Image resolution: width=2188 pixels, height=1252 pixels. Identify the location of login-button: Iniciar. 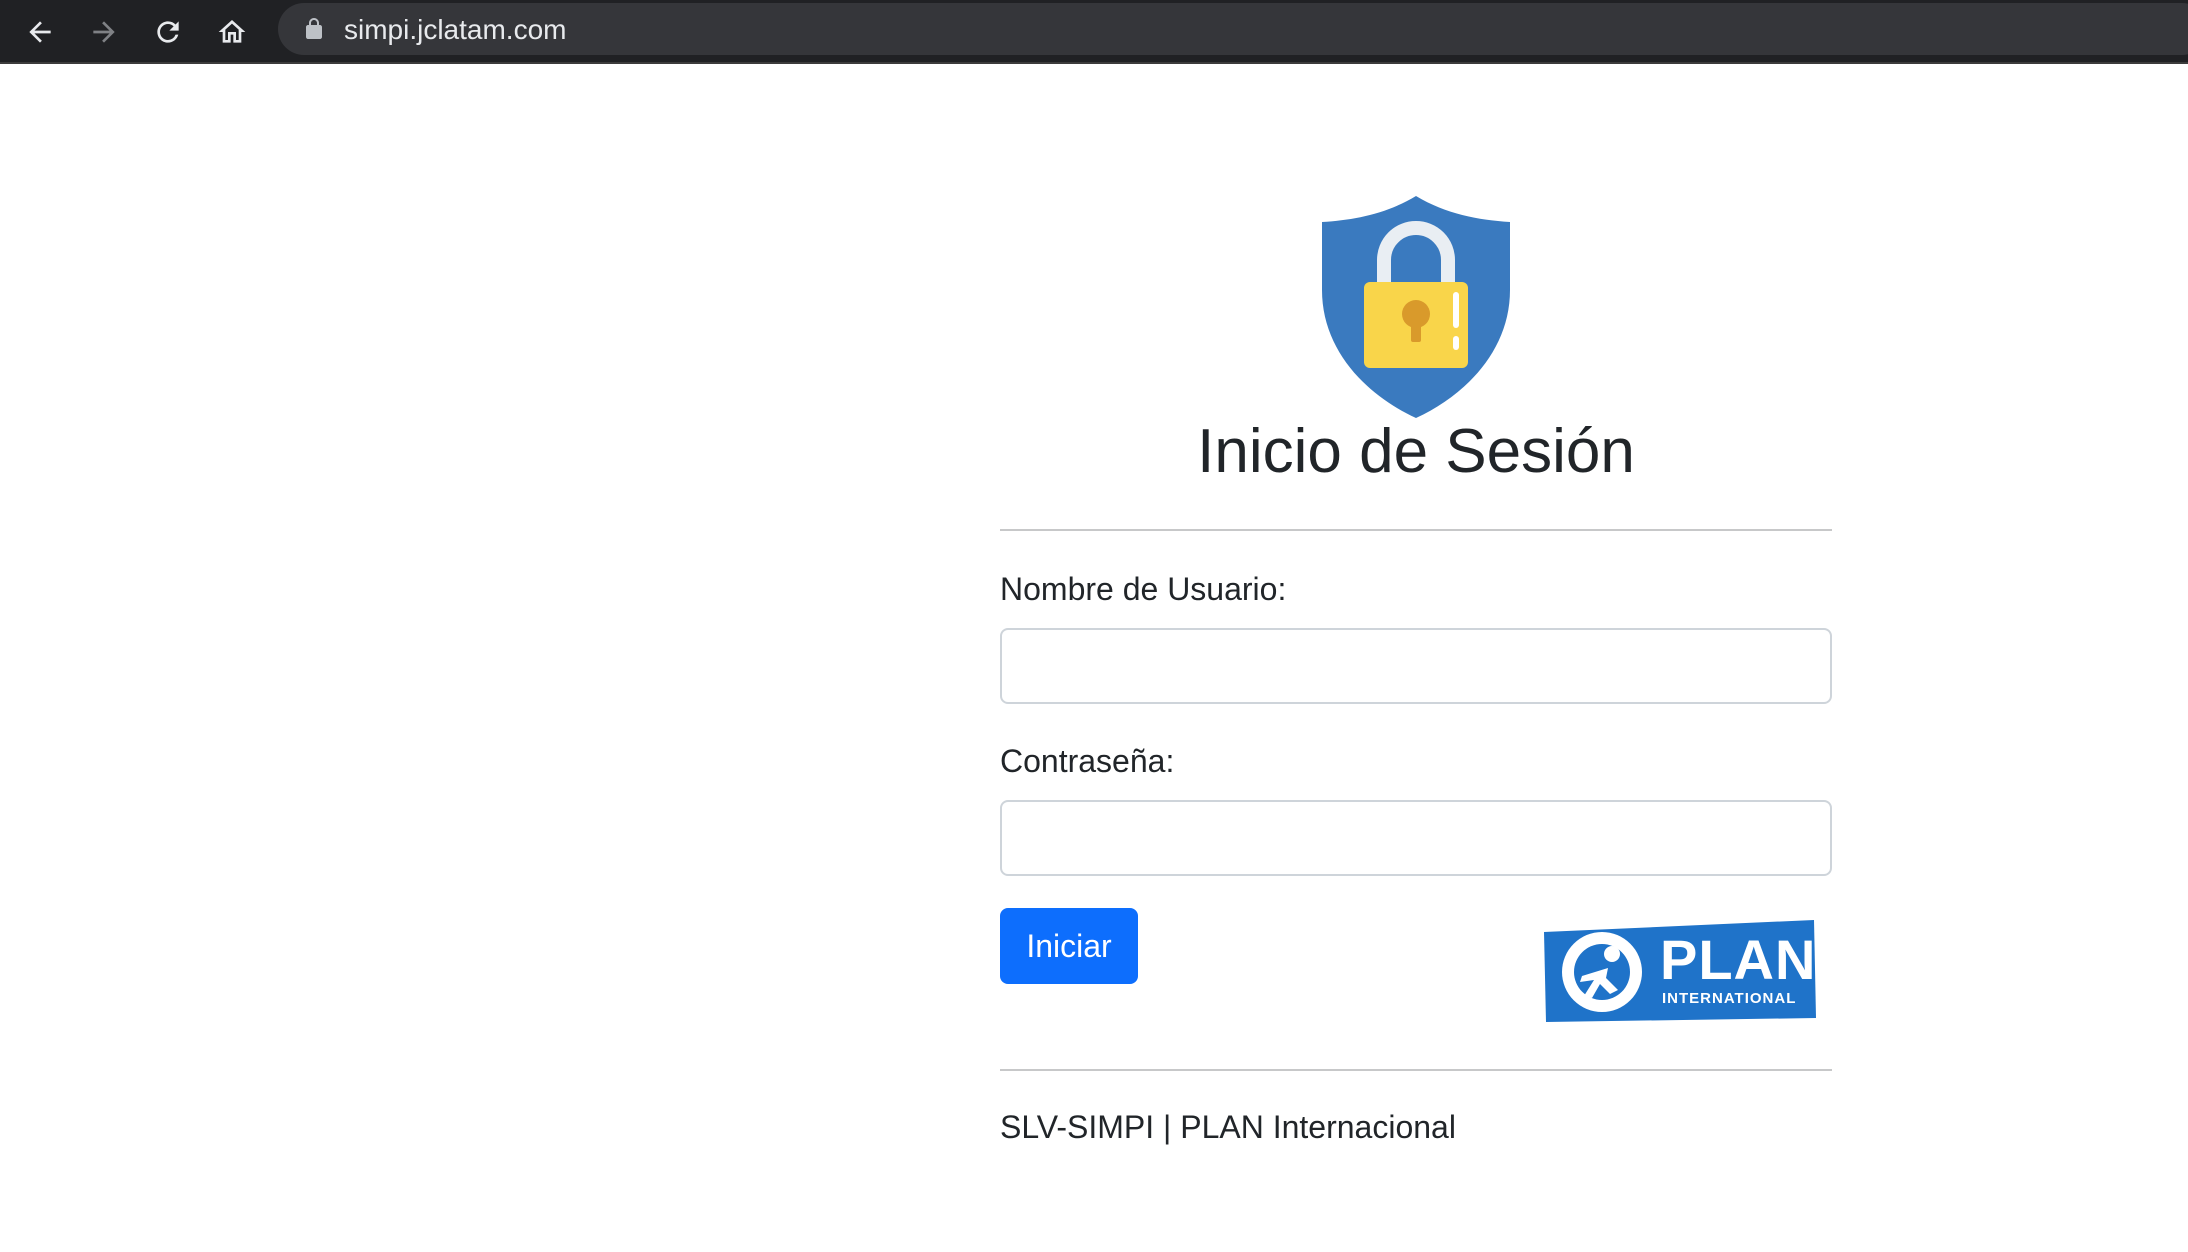
(1069, 946).